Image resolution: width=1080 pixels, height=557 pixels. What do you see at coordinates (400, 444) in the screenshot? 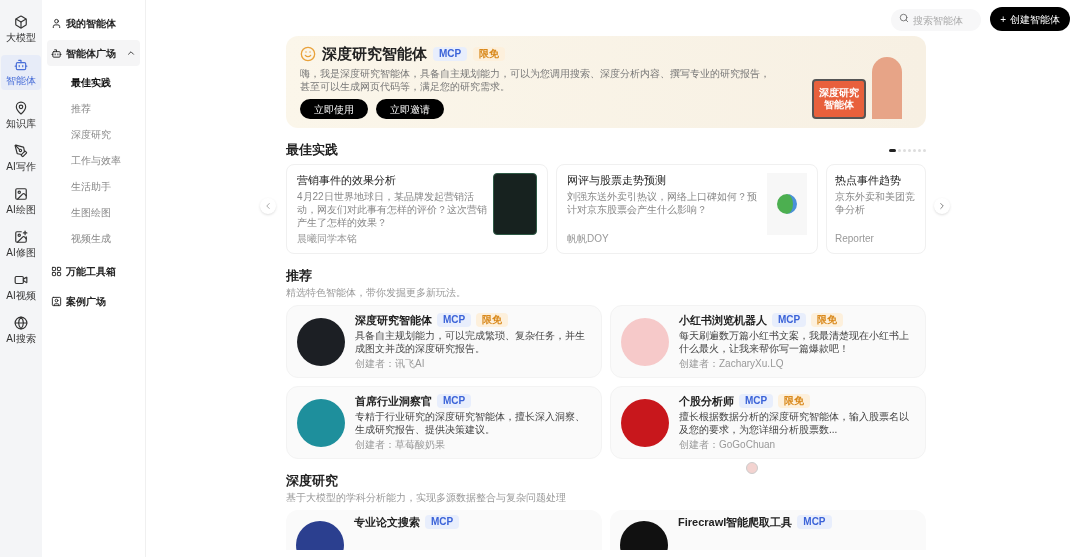
I see `card-author: 创建者：草莓酸奶果` at bounding box center [400, 444].